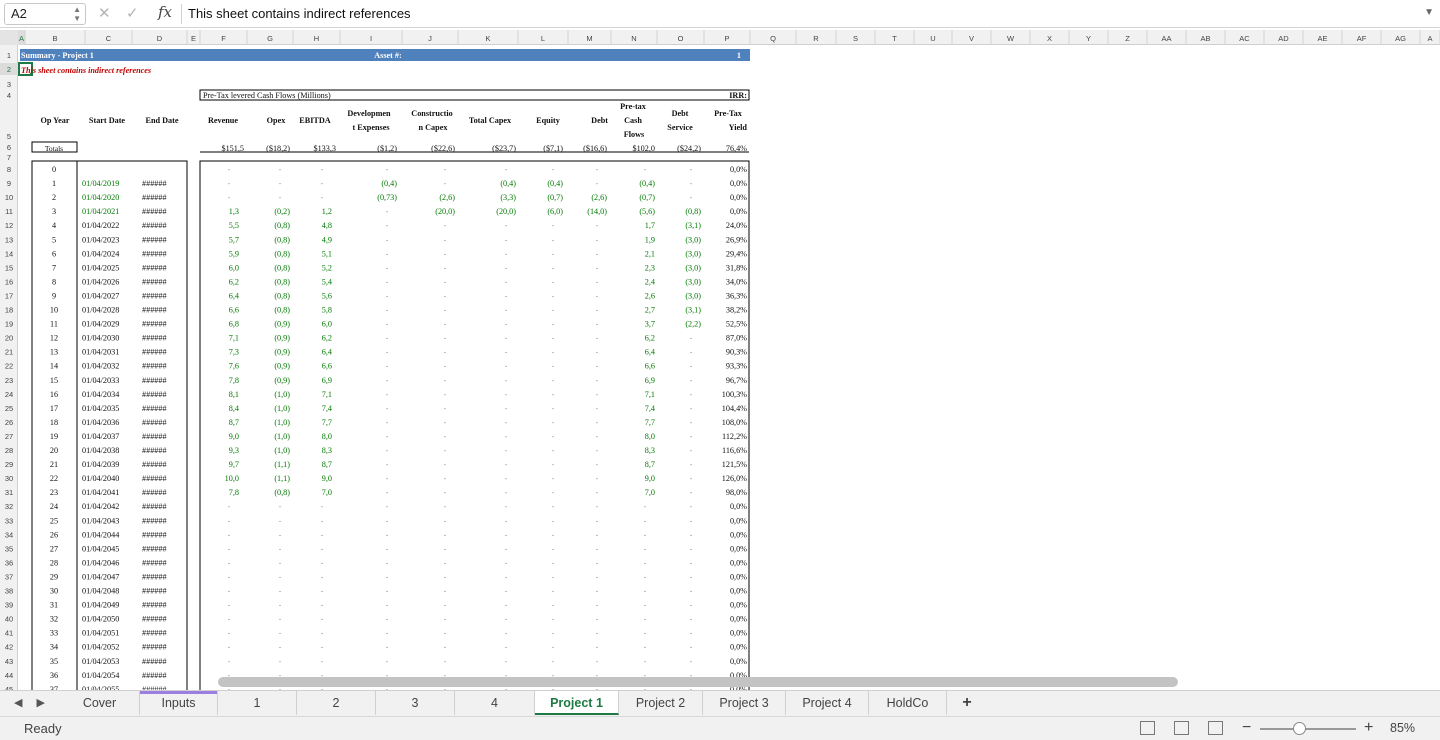  I want to click on row-header-34: 34, so click(9, 534).